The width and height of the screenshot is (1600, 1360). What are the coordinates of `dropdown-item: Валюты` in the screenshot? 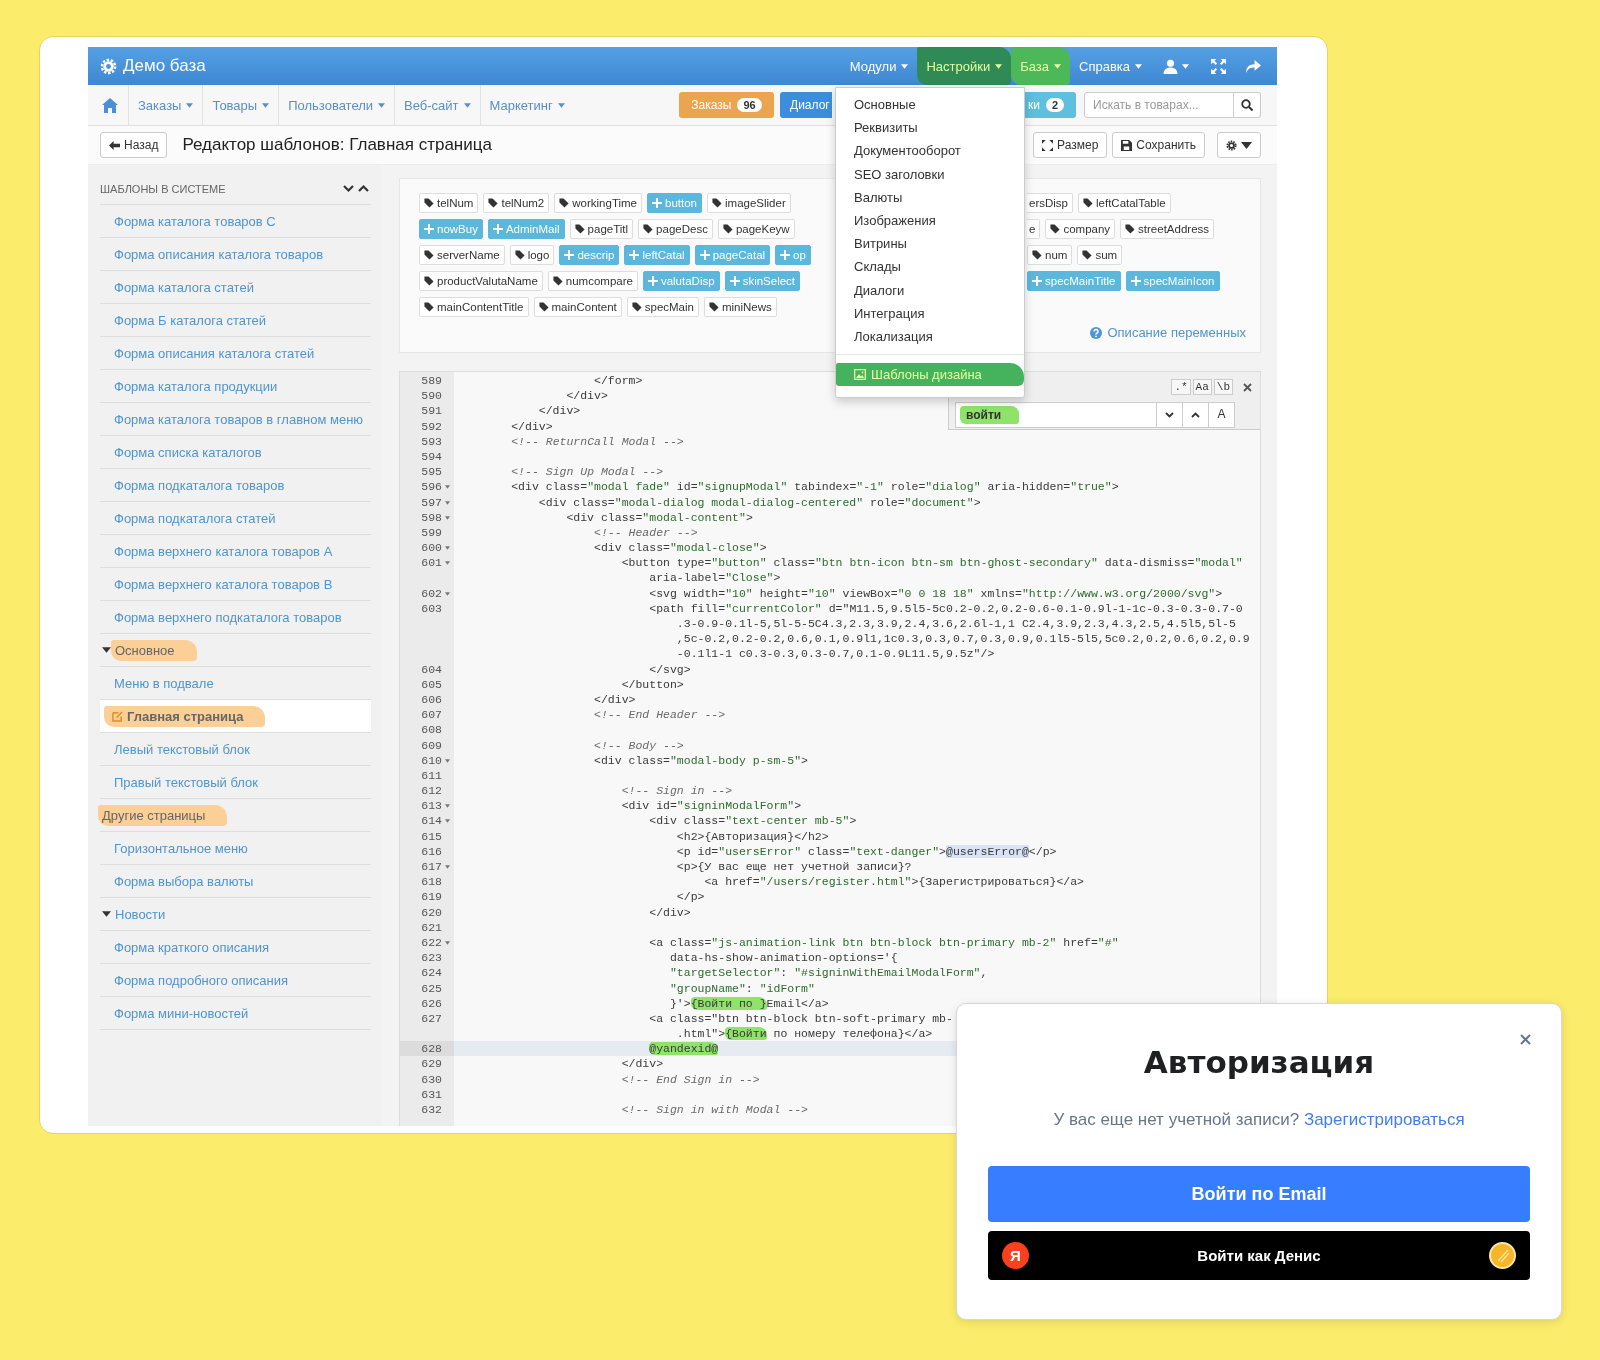 It's located at (930, 197).